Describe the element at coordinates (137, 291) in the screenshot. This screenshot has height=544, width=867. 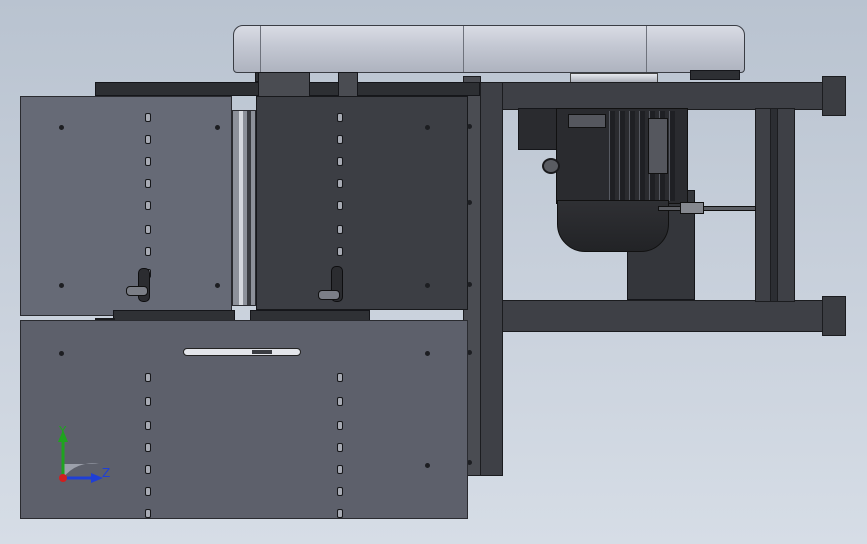
I see `wing-nut-left` at that location.